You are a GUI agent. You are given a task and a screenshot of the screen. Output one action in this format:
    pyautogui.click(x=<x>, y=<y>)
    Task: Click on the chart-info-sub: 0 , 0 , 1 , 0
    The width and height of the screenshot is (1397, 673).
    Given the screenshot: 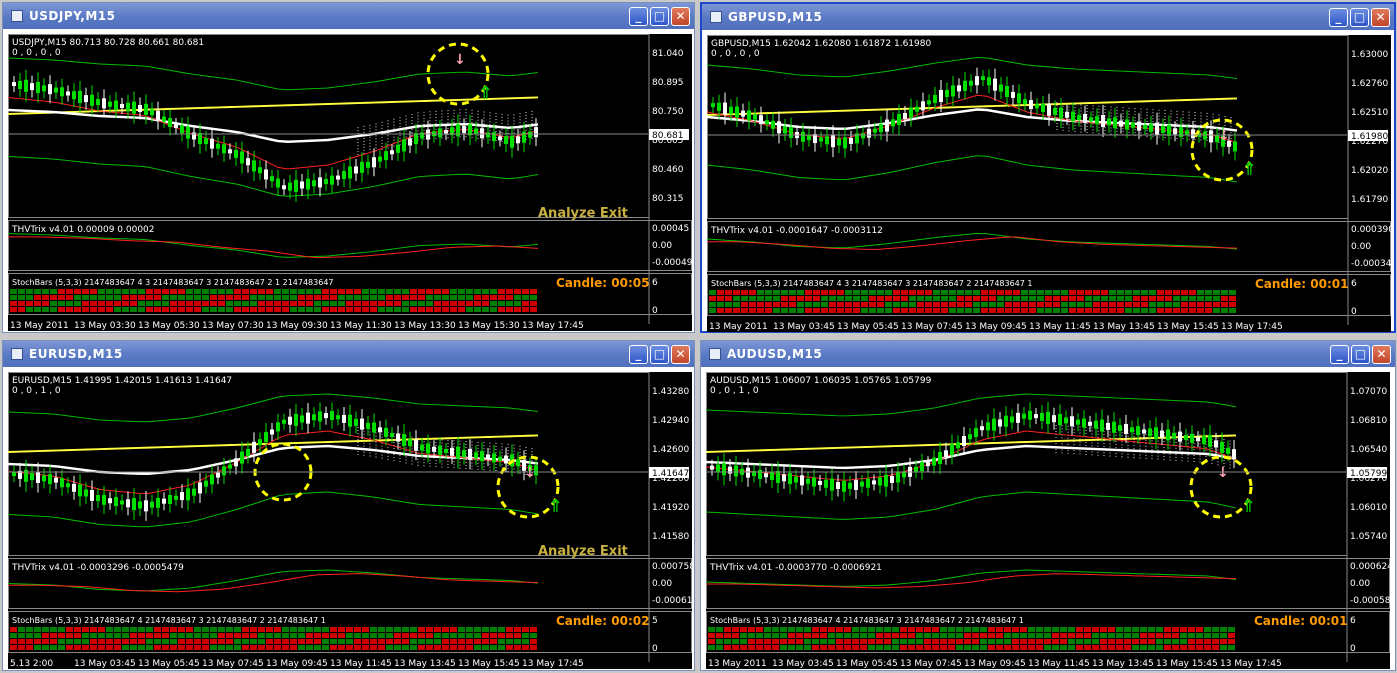 What is the action you would take?
    pyautogui.click(x=36, y=391)
    